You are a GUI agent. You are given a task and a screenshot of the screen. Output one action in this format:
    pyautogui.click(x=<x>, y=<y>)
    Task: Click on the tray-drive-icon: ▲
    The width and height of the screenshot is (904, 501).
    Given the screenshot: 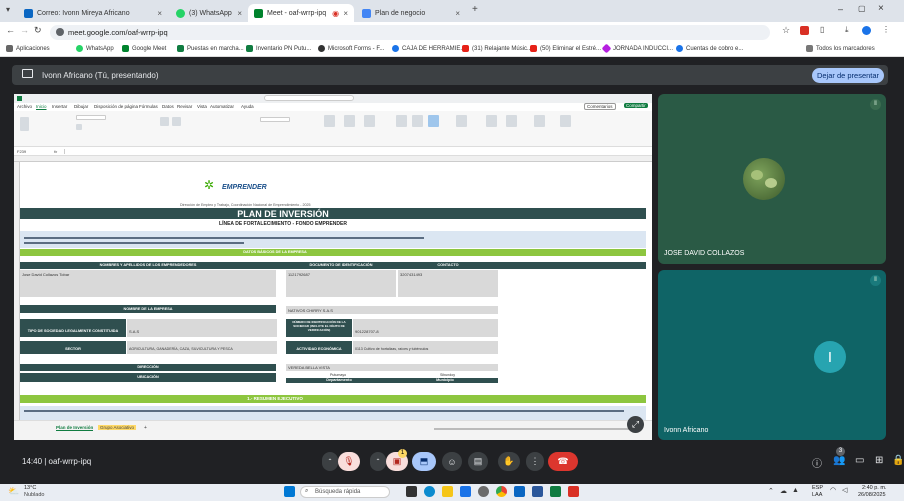 What is the action you would take?
    pyautogui.click(x=795, y=490)
    